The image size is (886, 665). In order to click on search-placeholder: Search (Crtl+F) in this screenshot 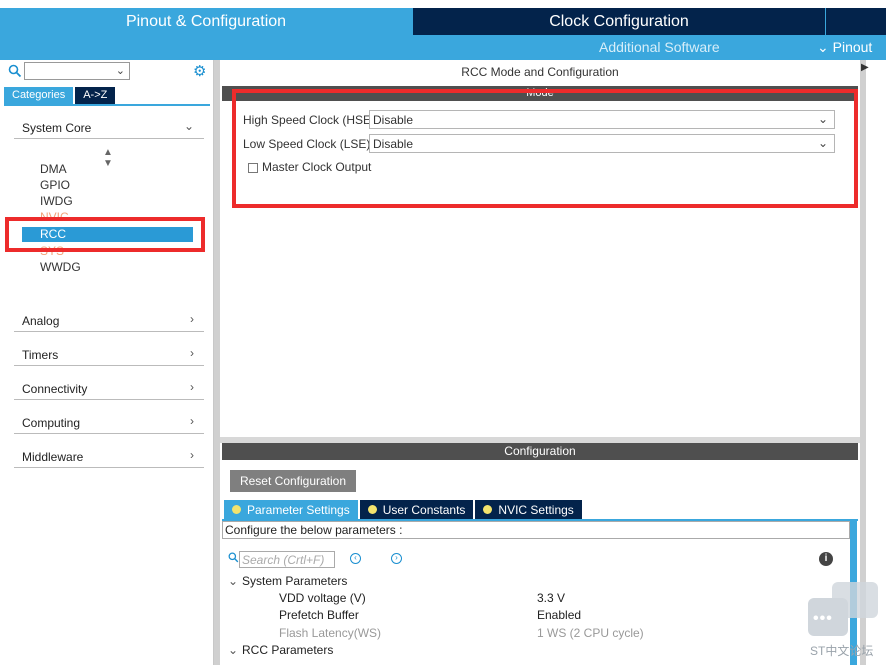, I will do `click(283, 560)`.